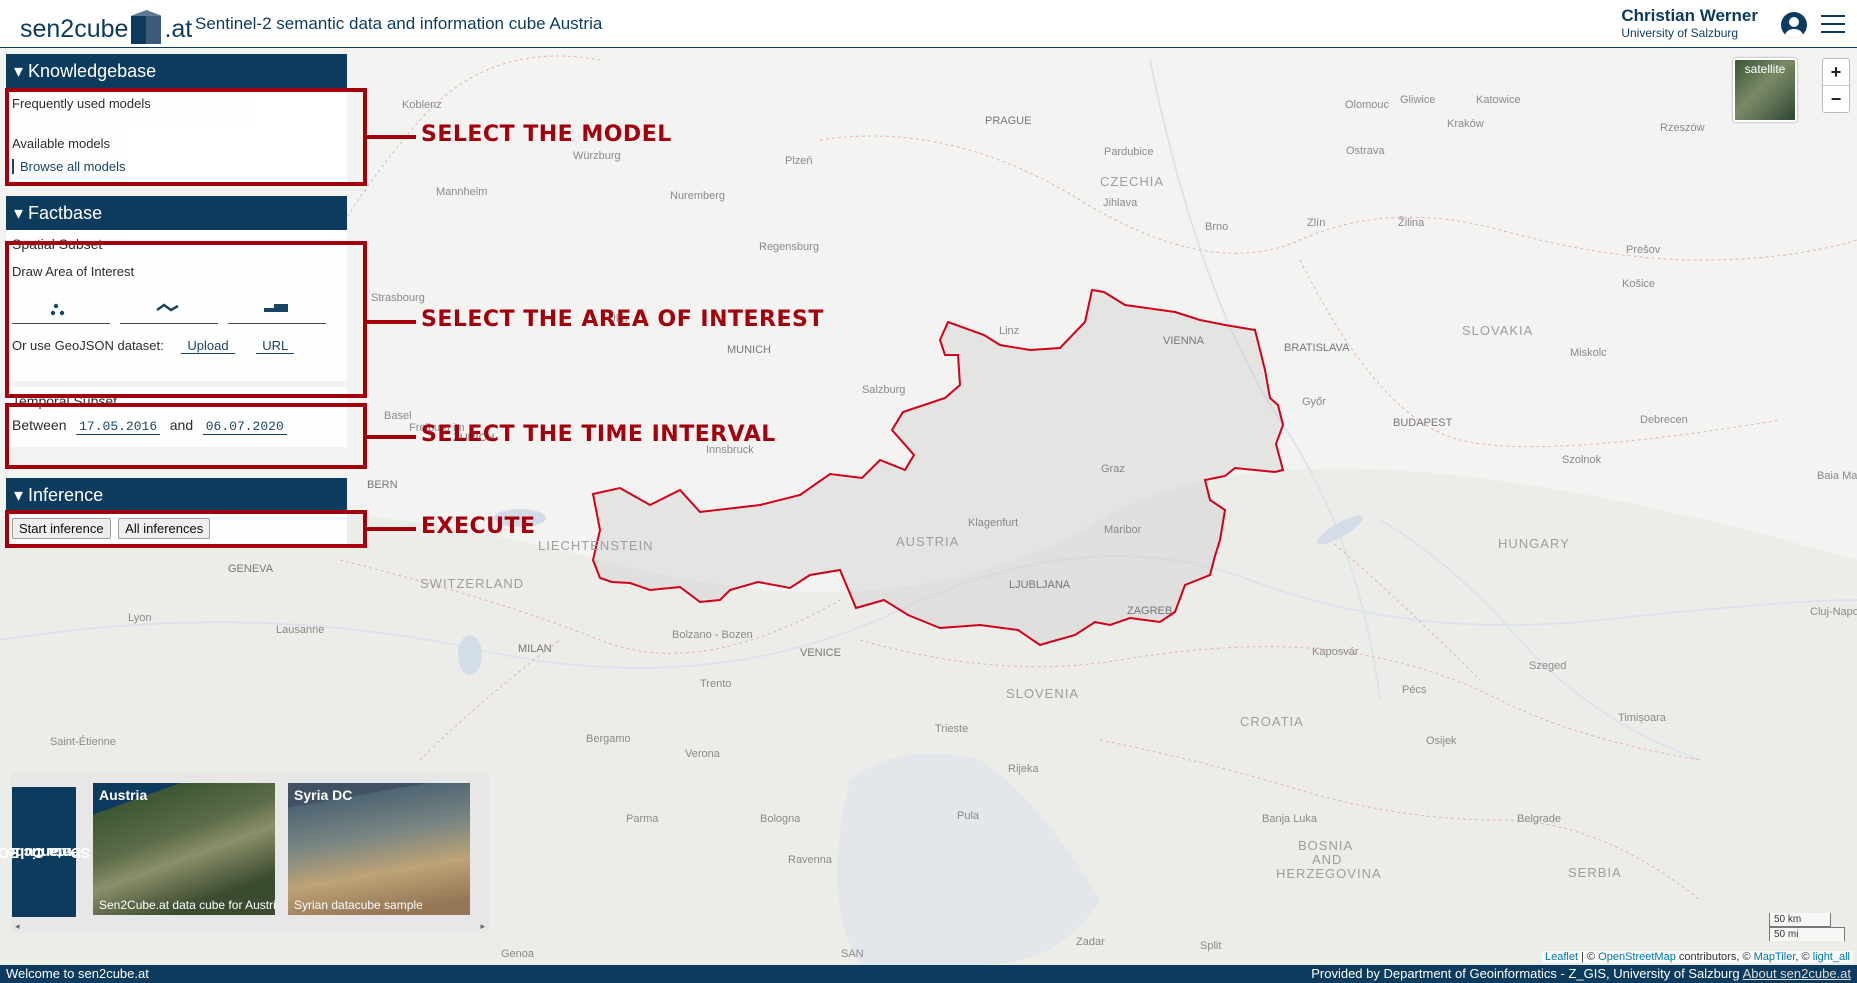  What do you see at coordinates (1588, 957) in the screenshot?
I see `attribution-text: | ©` at bounding box center [1588, 957].